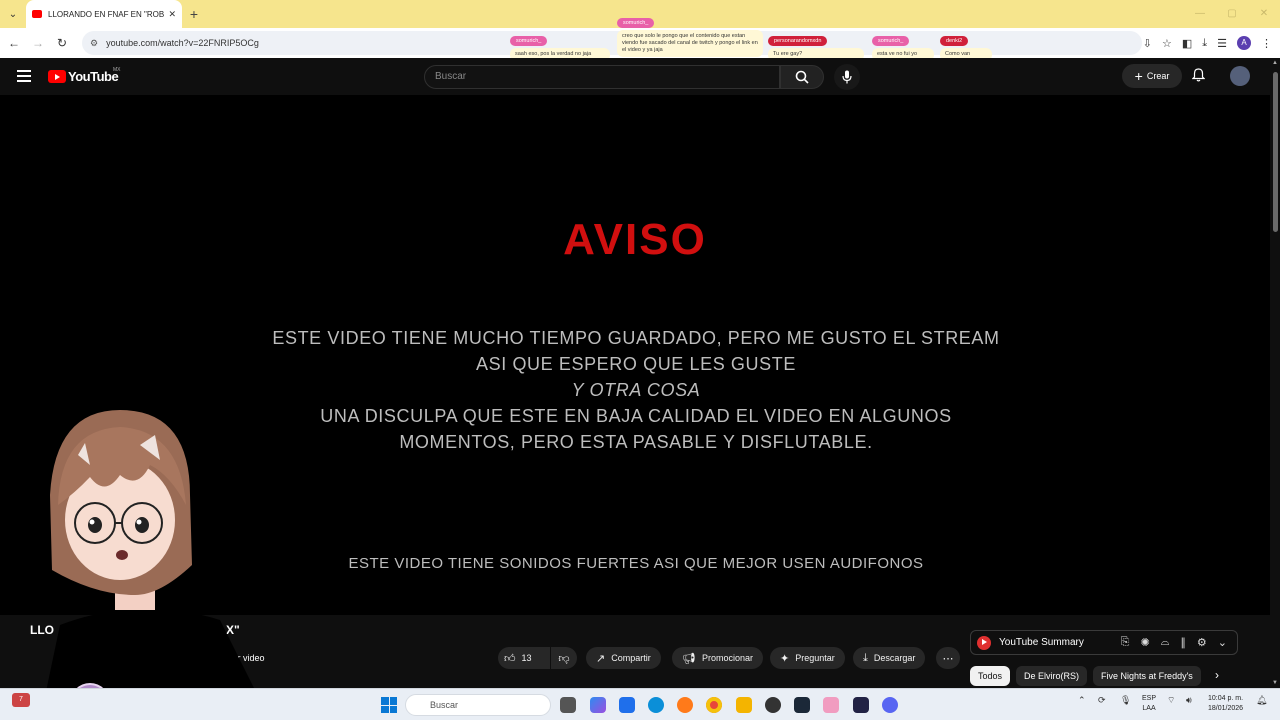 This screenshot has height=720, width=1280. Describe the element at coordinates (894, 658) in the screenshot. I see `download-label: Descargar` at that location.